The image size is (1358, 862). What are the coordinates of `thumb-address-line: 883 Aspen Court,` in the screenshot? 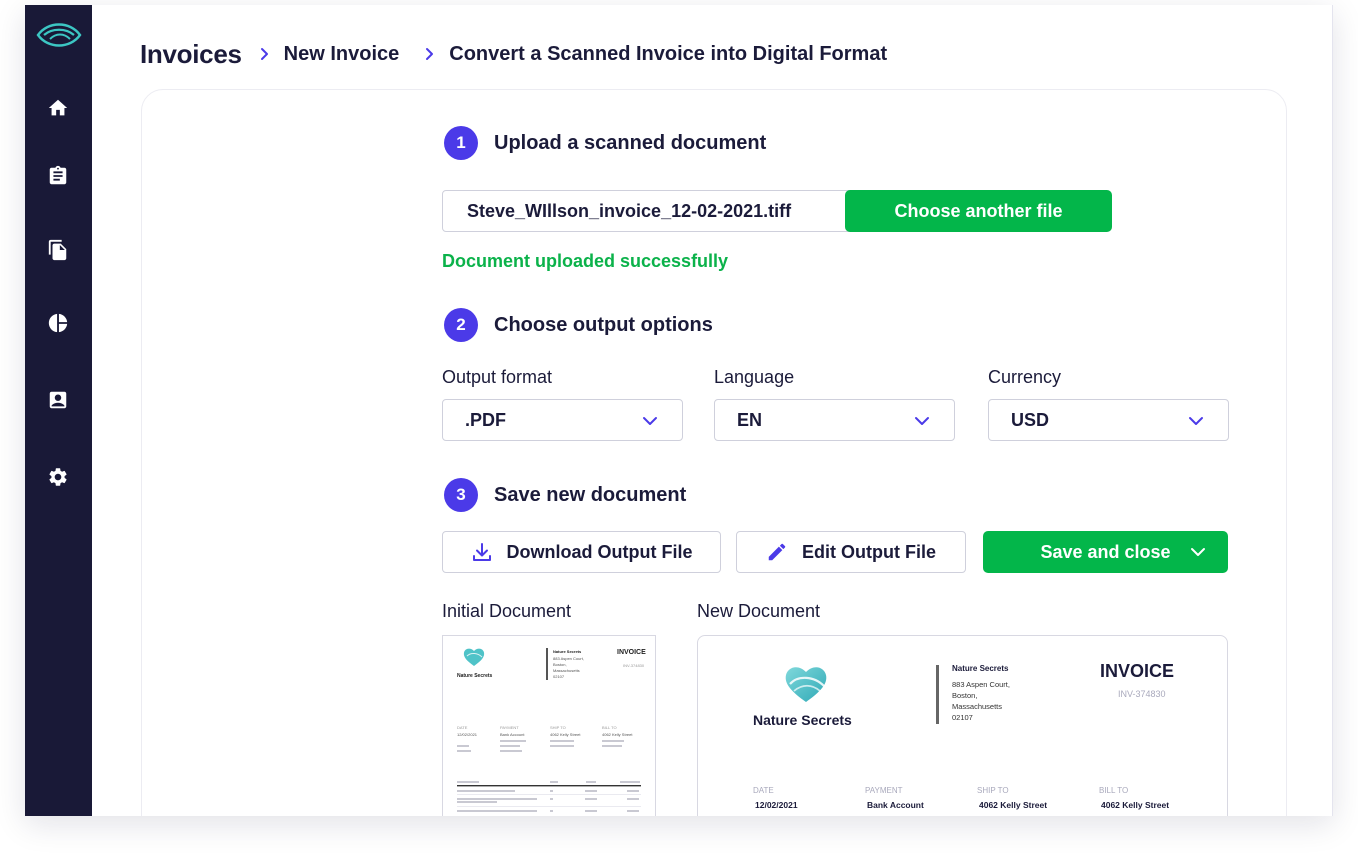 It's located at (568, 658).